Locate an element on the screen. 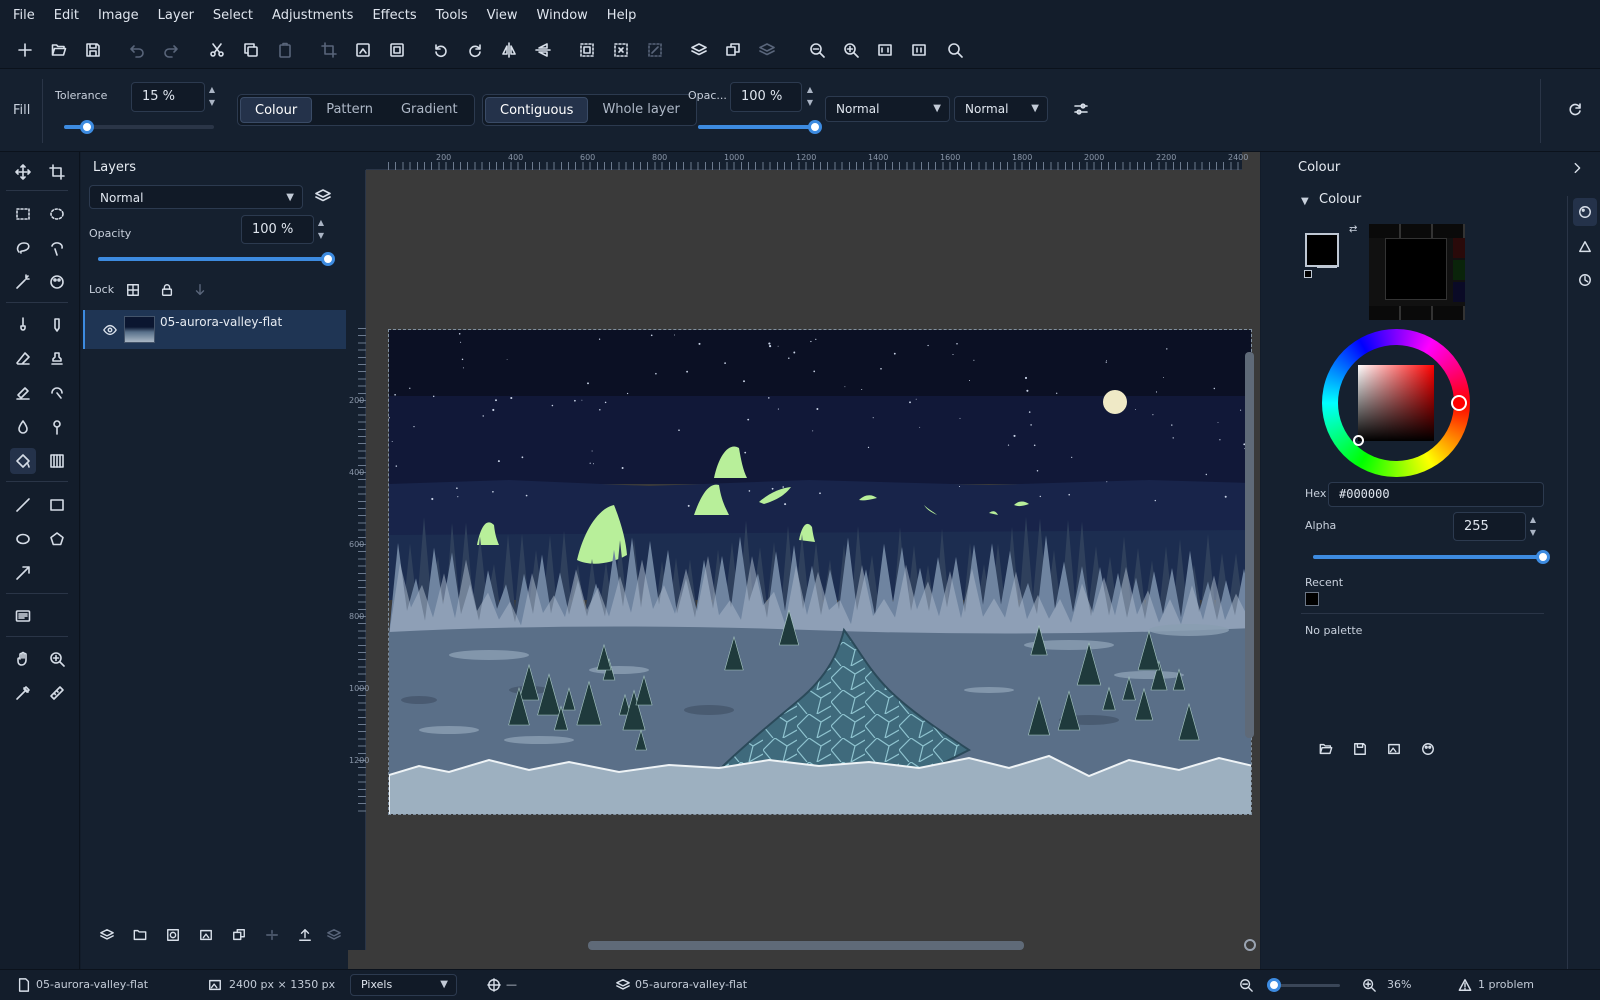 This screenshot has height=1000, width=1600. cut-icon is located at coordinates (217, 50).